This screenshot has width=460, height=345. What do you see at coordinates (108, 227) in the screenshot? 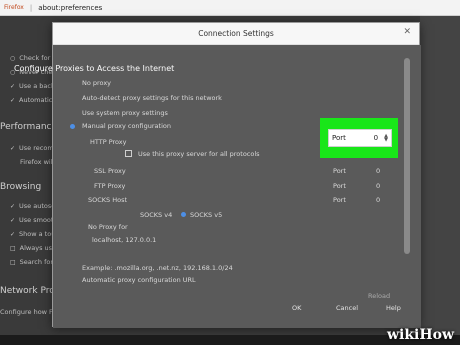
I see `no-proxy-for-label: No Proxy for` at bounding box center [108, 227].